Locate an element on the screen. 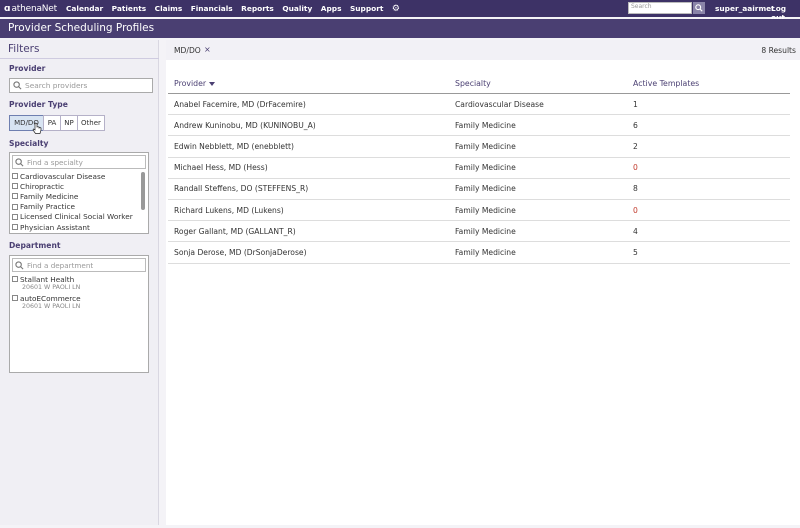 The image size is (800, 528). active-filter-bar: MD/DO × 8 Results is located at coordinates (483, 50).